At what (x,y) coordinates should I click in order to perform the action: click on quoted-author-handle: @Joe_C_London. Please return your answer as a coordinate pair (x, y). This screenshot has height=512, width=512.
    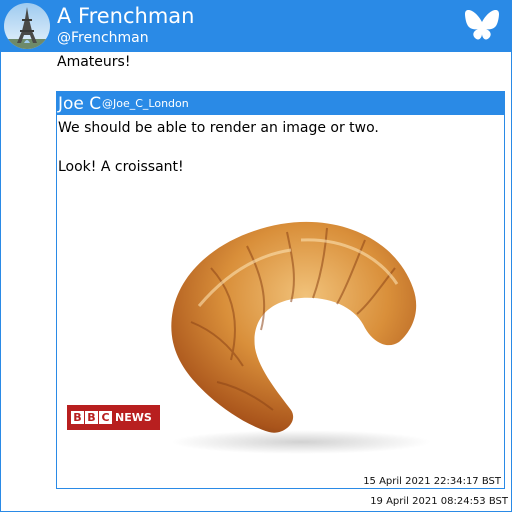
    Looking at the image, I should click on (145, 104).